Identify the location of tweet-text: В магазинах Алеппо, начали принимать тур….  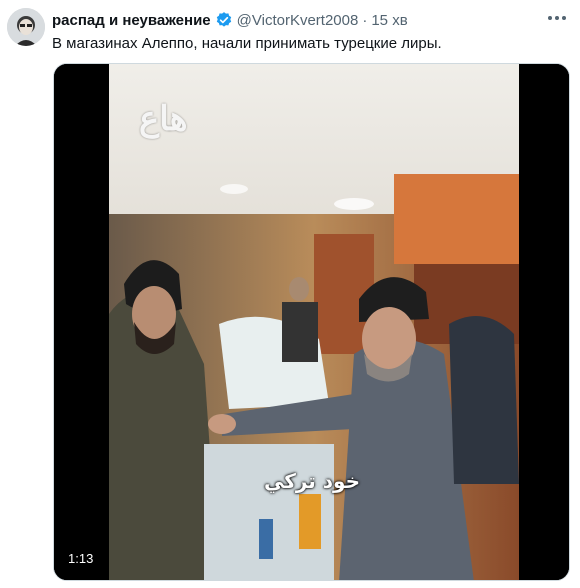
(247, 43).